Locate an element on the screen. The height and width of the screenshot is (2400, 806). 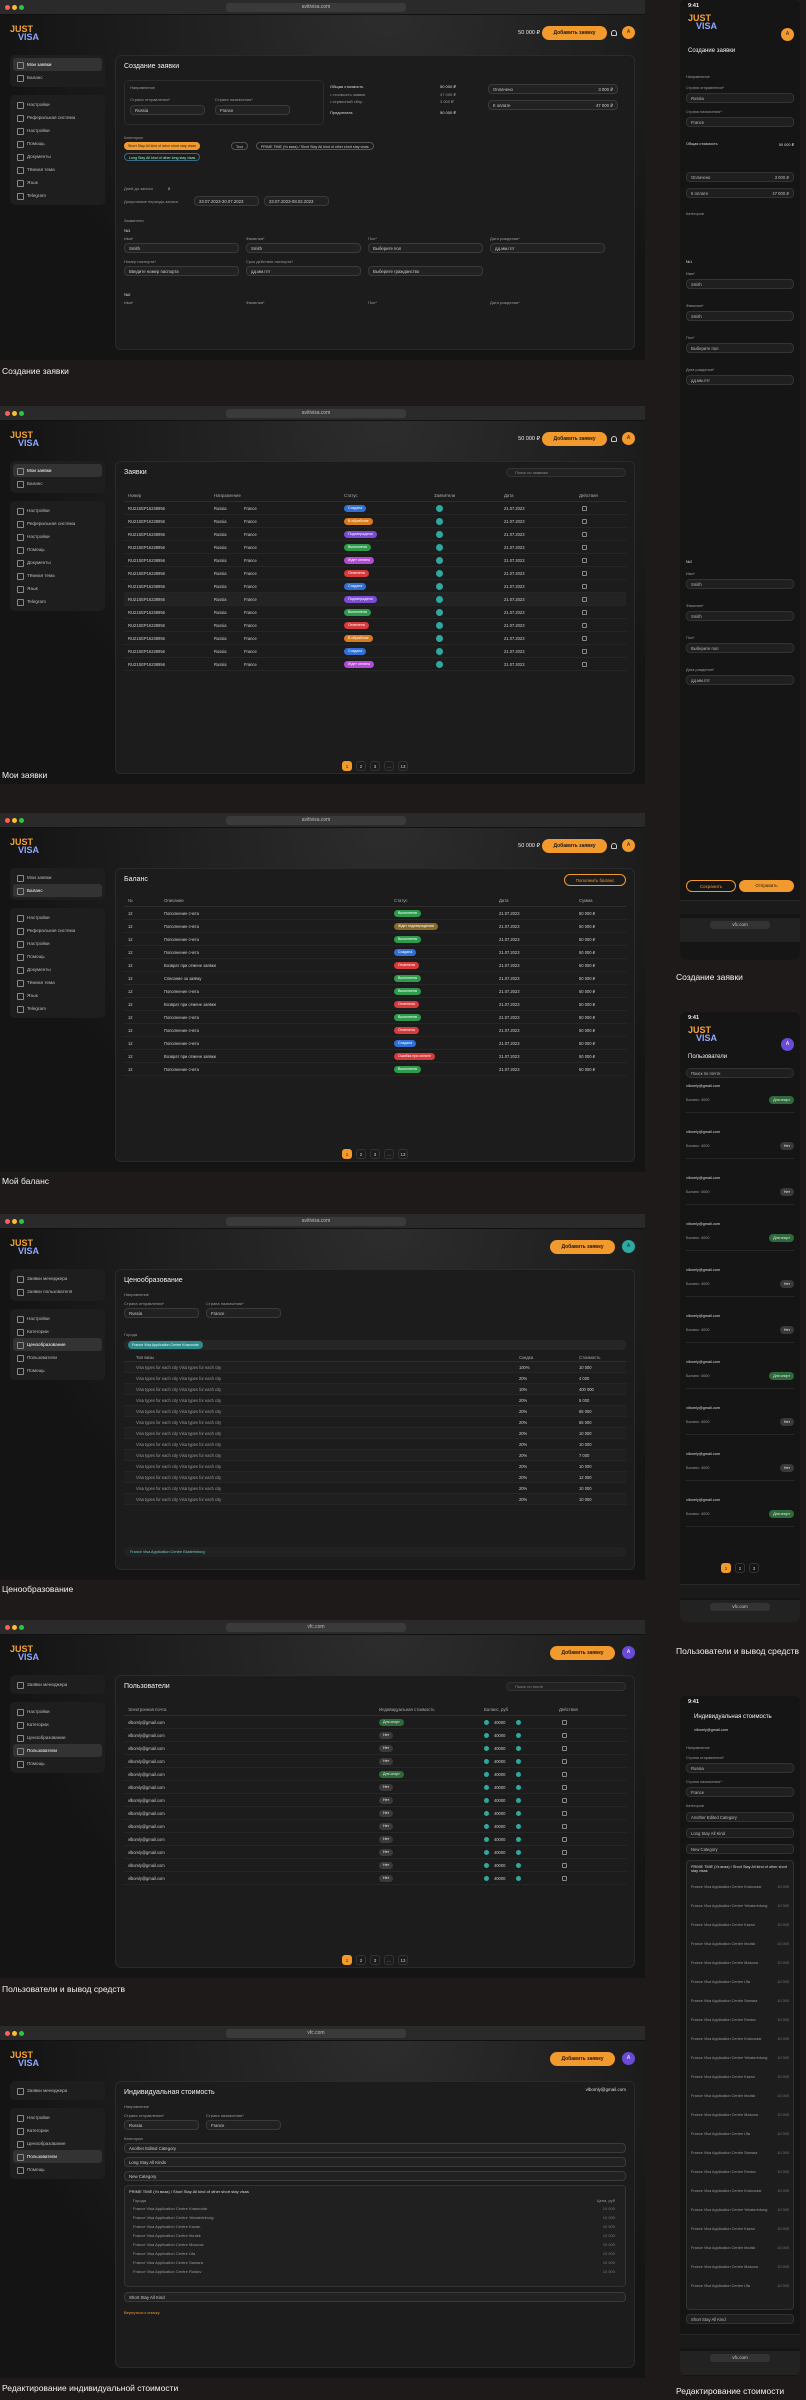
first-name-input: Smith is located at coordinates (181, 248).